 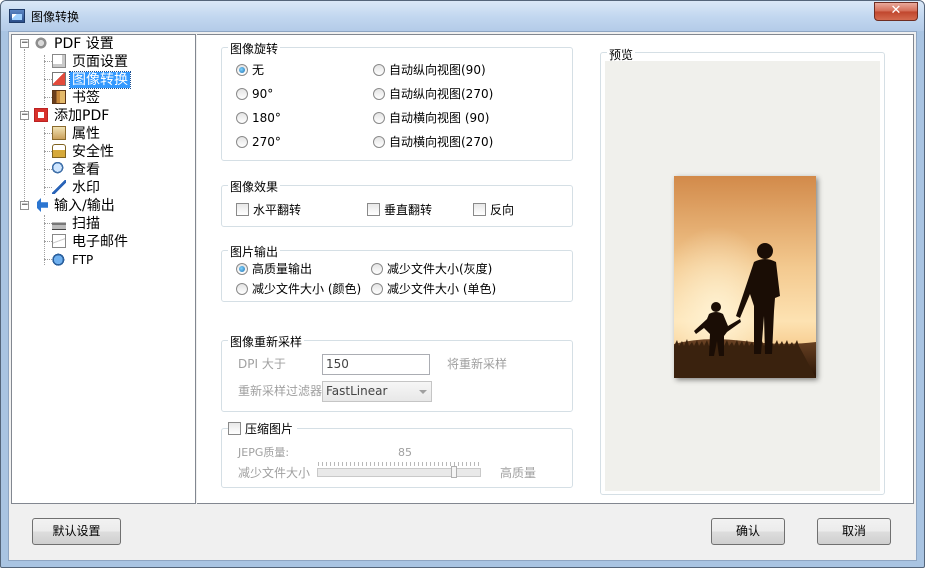 I want to click on tree-item-add-pdf: 添加PDF, so click(x=72, y=116).